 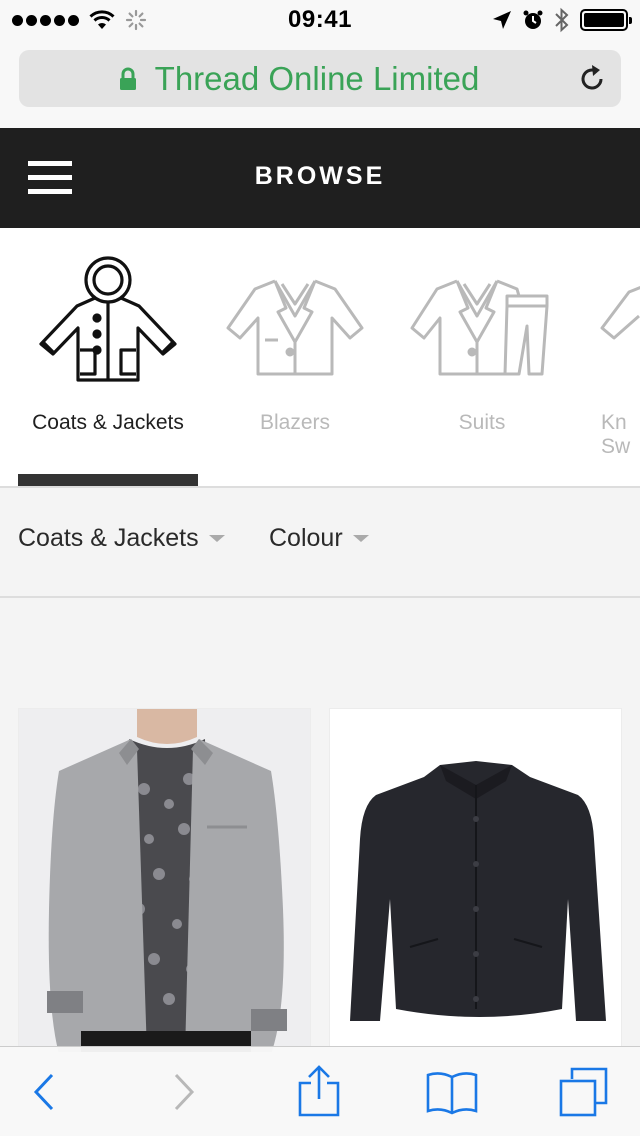 I want to click on filter-bar: Coats & Jackets Colour, so click(x=320, y=543).